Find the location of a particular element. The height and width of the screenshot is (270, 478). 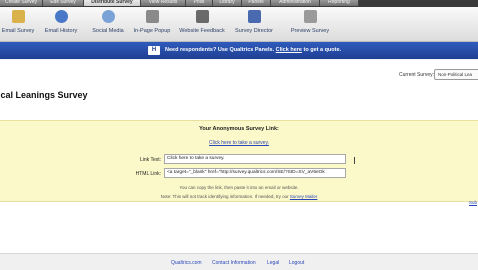

panels-badge-icon: H is located at coordinates (154, 50).